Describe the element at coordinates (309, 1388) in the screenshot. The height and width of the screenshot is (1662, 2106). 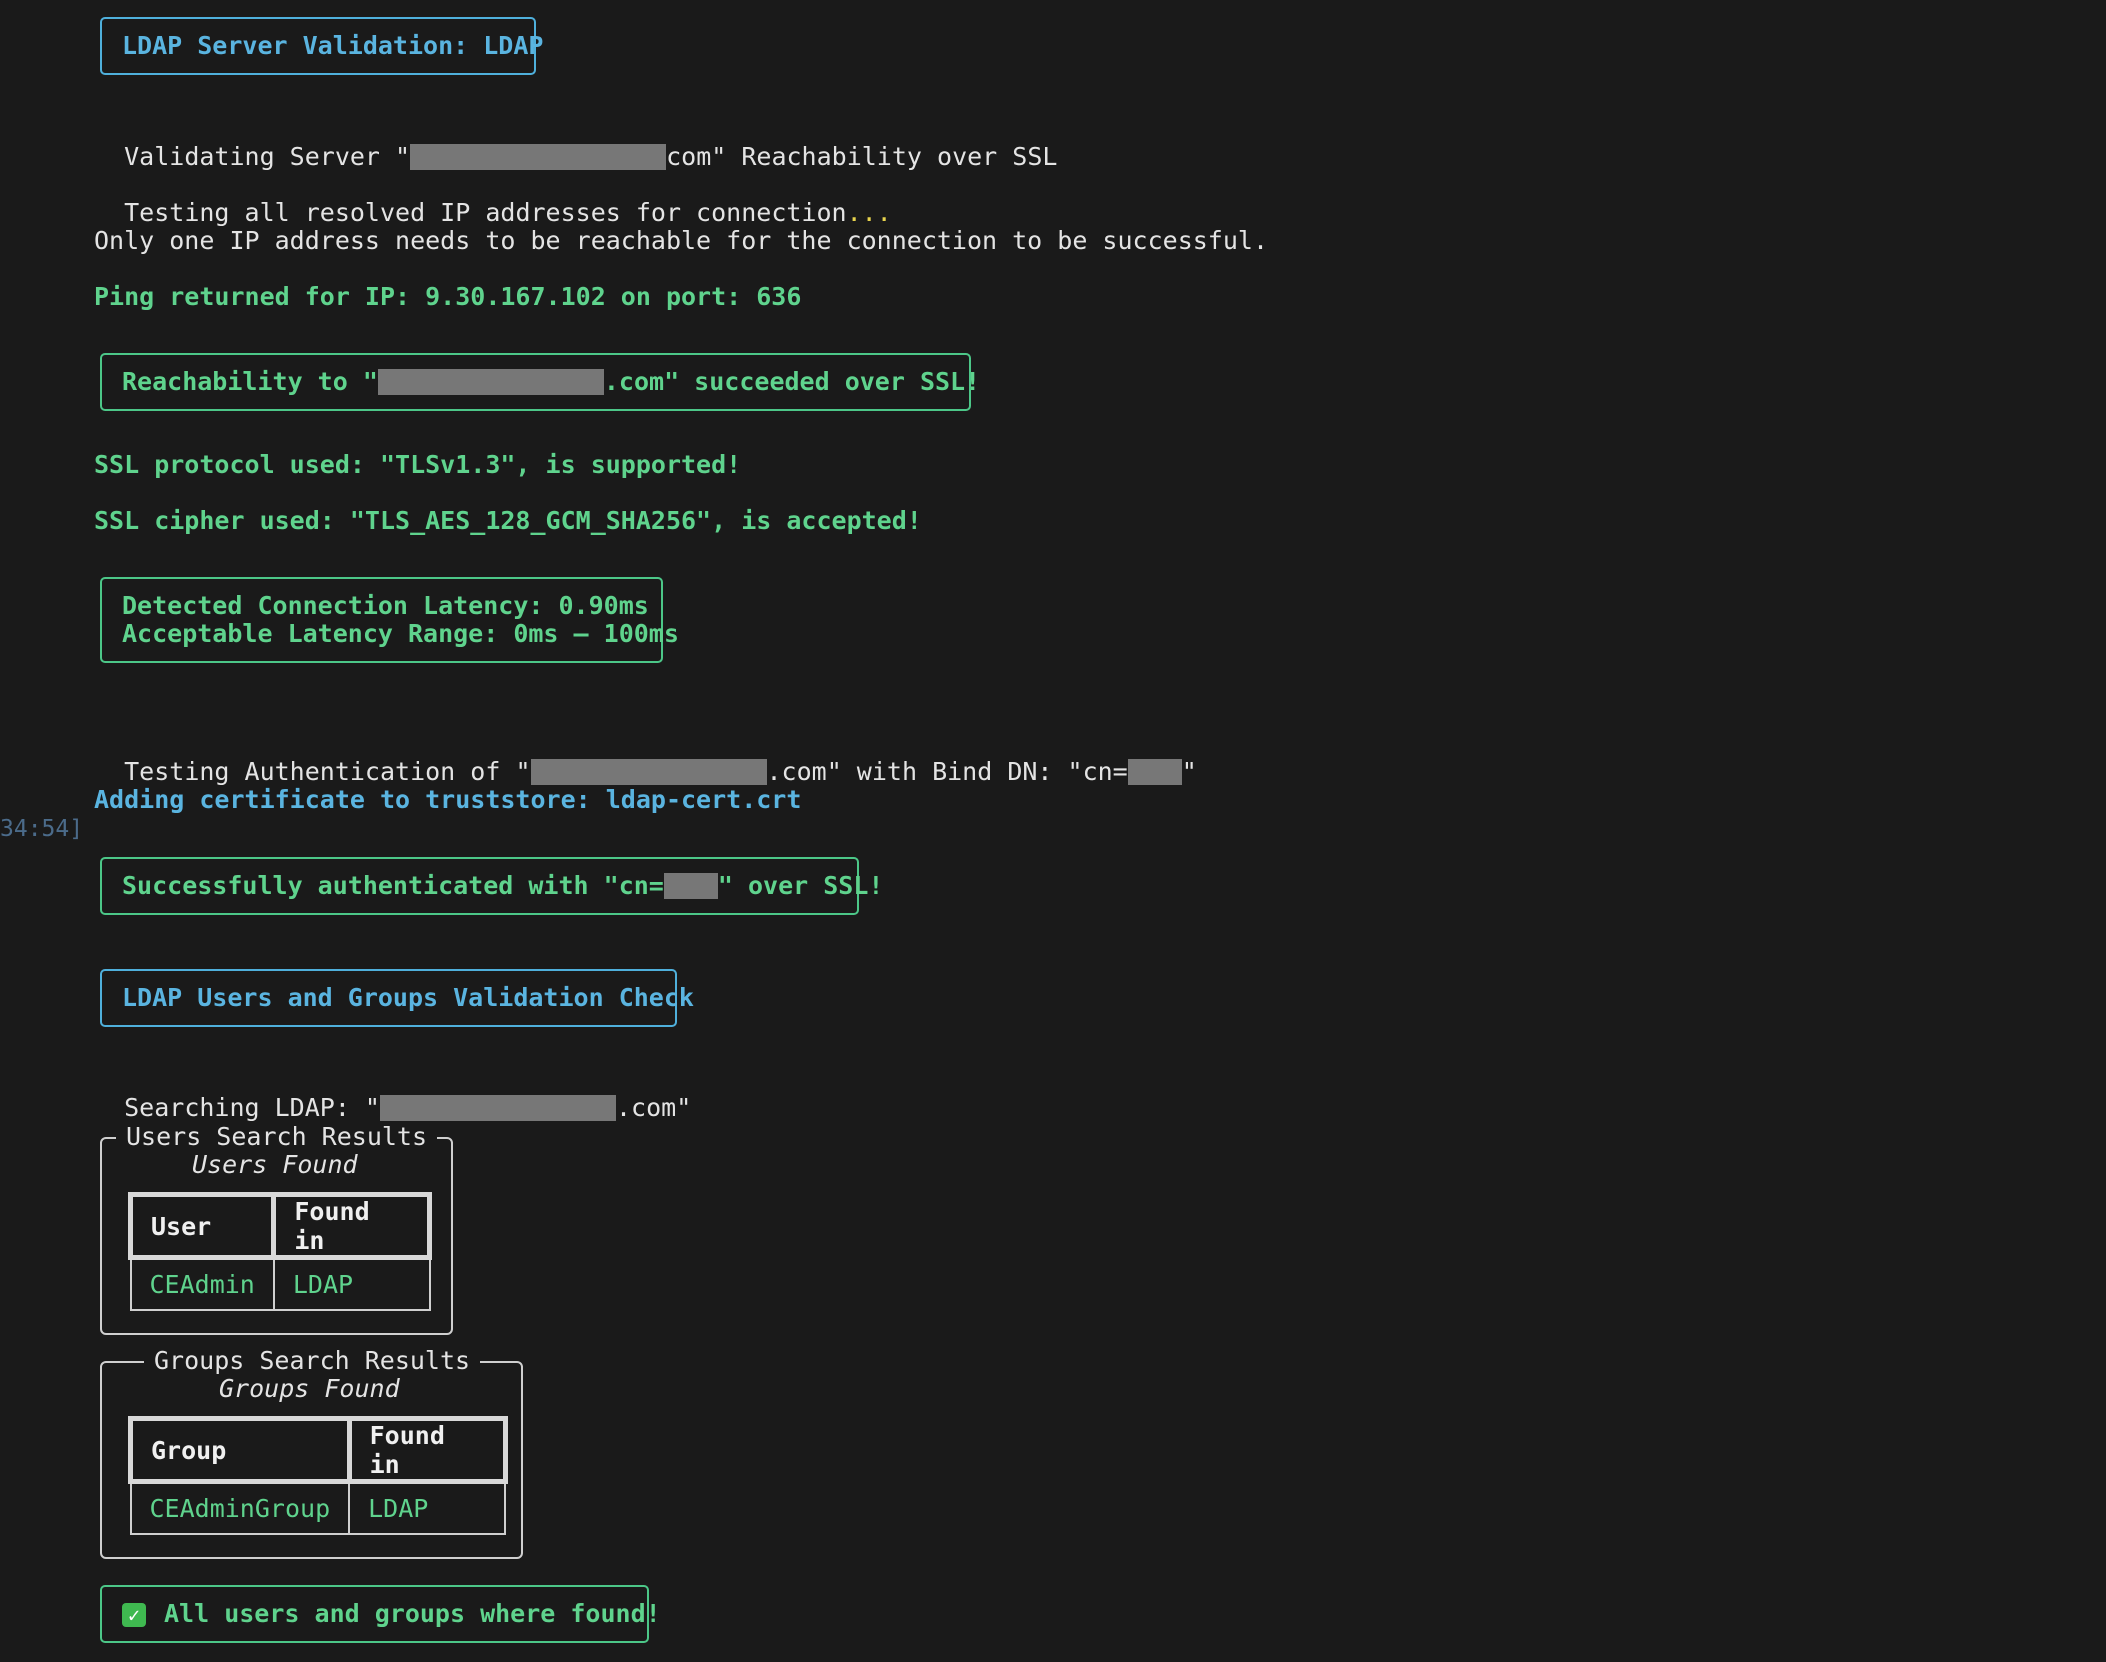
I see `groups-panel-caption: Groups Found` at that location.